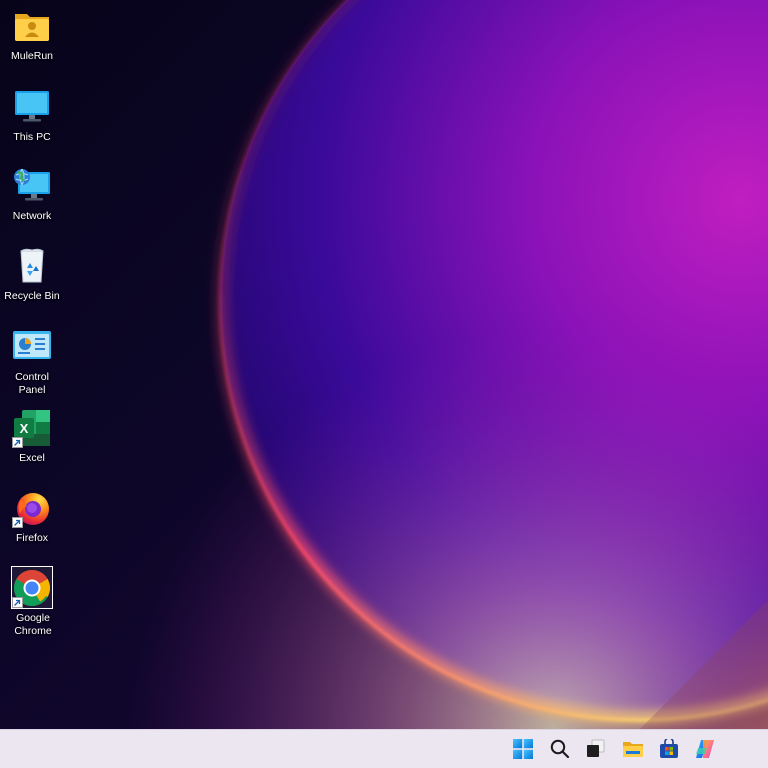 Image resolution: width=768 pixels, height=768 pixels. I want to click on taskbar, so click(384, 748).